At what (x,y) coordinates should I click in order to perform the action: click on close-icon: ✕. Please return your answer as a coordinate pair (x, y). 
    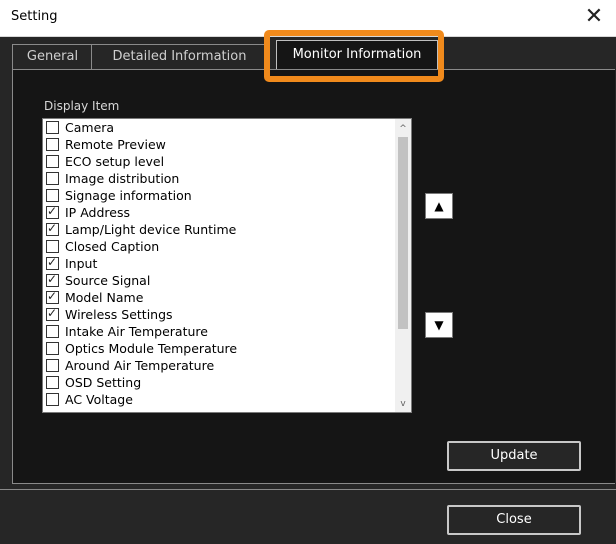
    Looking at the image, I should click on (594, 17).